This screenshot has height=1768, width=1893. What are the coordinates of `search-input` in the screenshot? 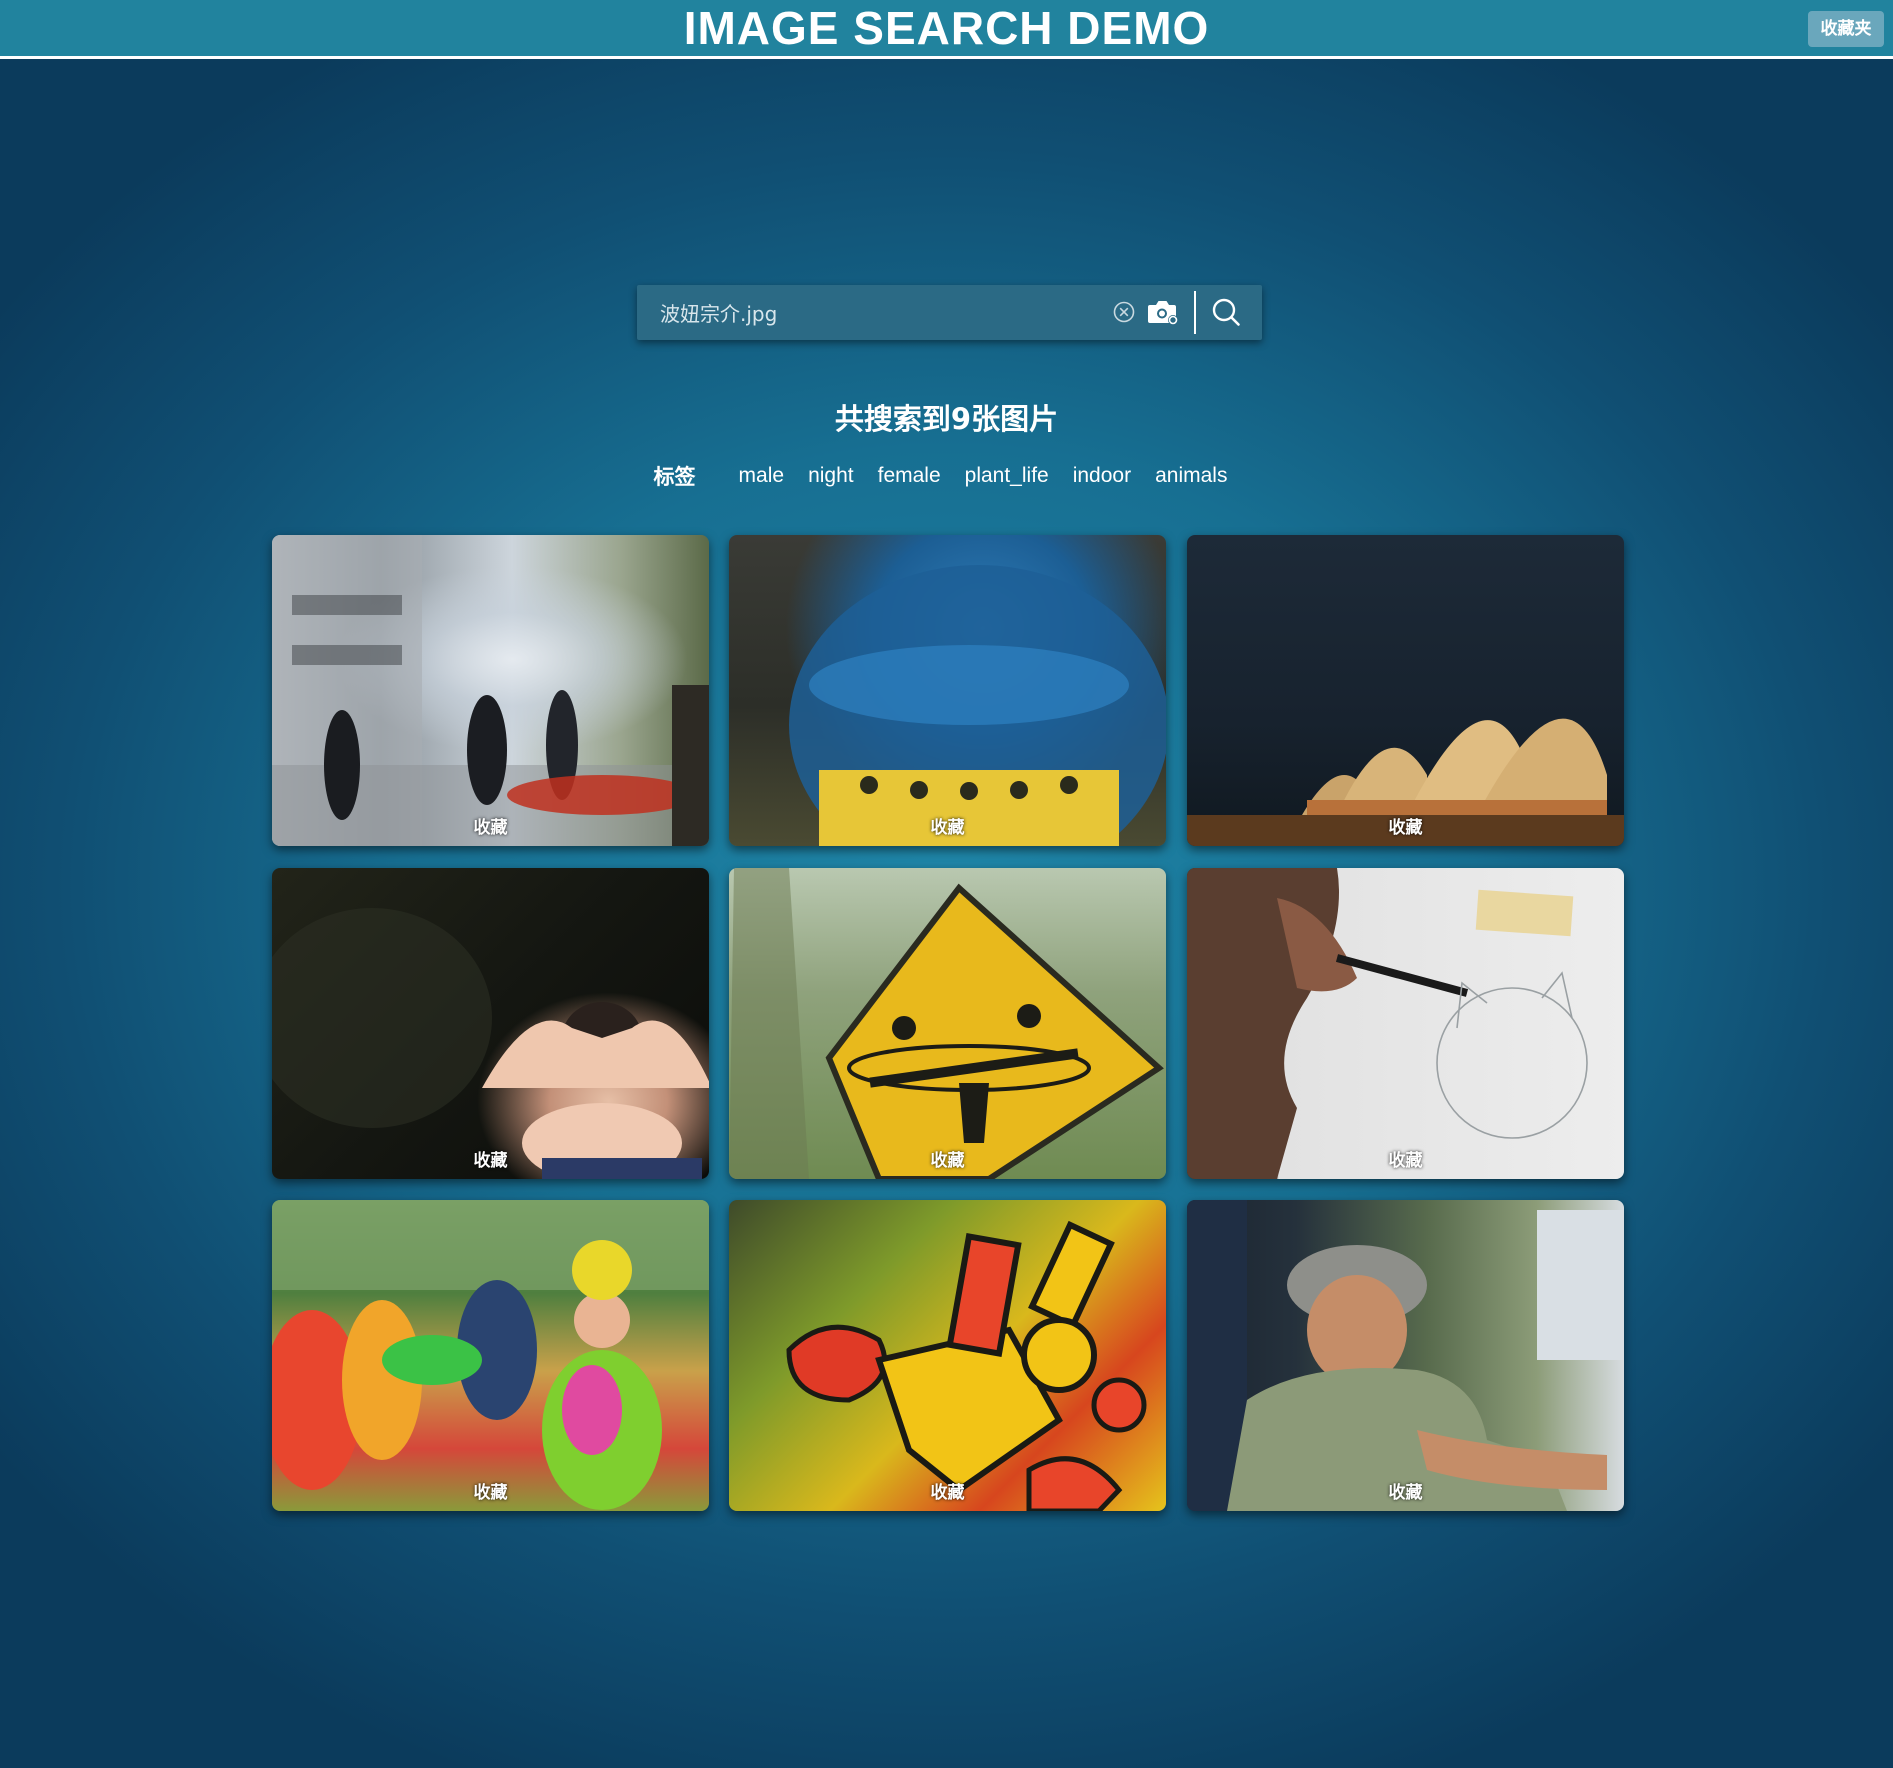 It's located at (867, 312).